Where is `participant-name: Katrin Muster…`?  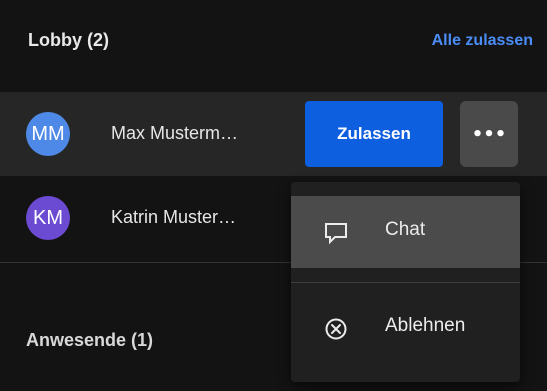
participant-name: Katrin Muster… is located at coordinates (174, 217).